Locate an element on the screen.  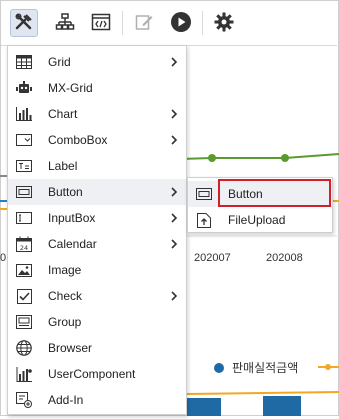
code-window-icon is located at coordinates (101, 23).